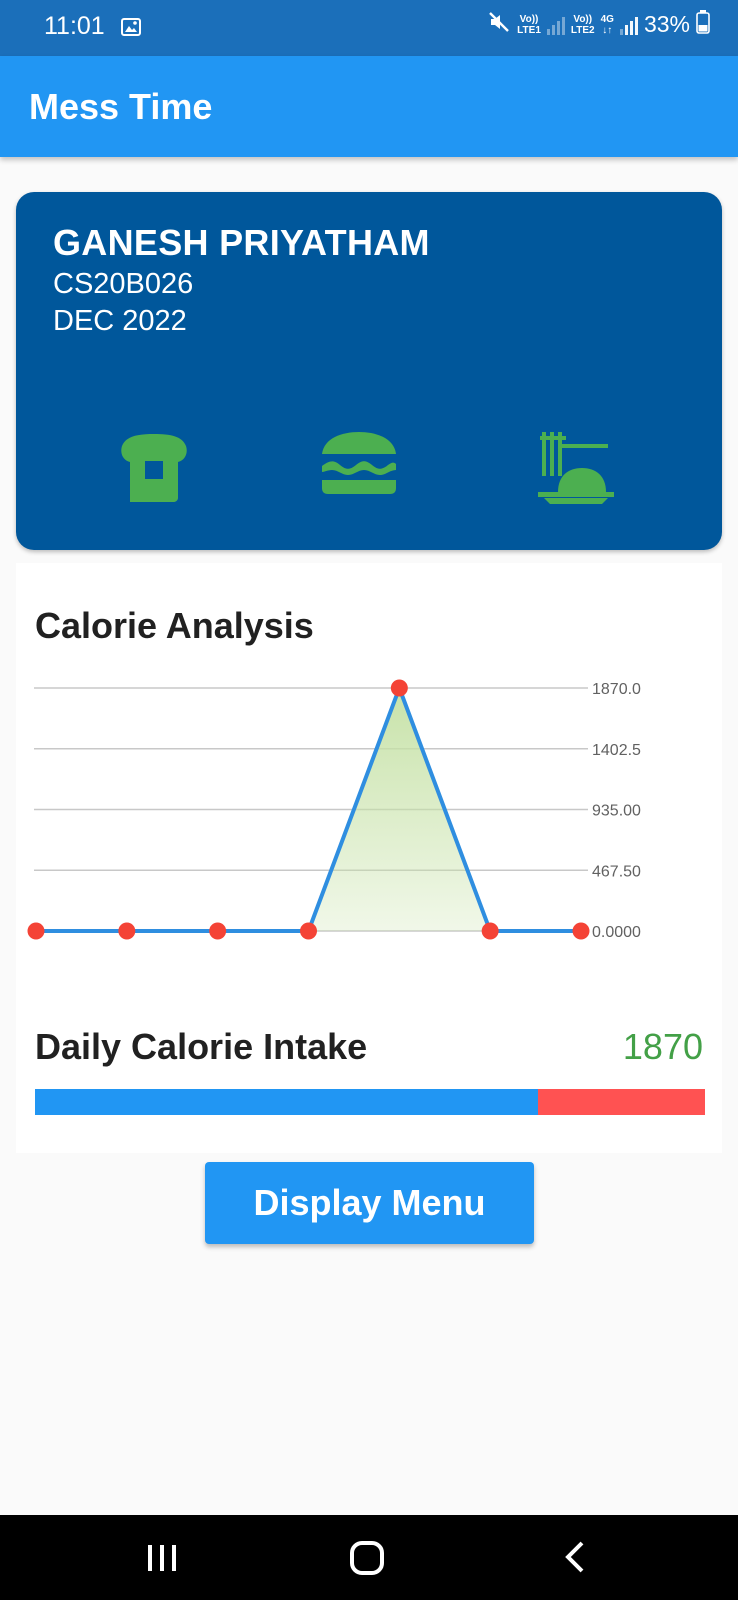 This screenshot has width=738, height=1600. I want to click on lunch-burger-icon, so click(359, 465).